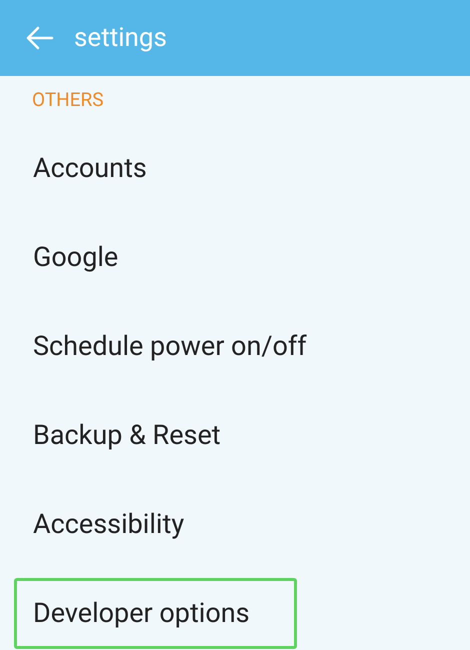 This screenshot has width=470, height=650. What do you see at coordinates (127, 435) in the screenshot?
I see `settings-item: Backup & Reset` at bounding box center [127, 435].